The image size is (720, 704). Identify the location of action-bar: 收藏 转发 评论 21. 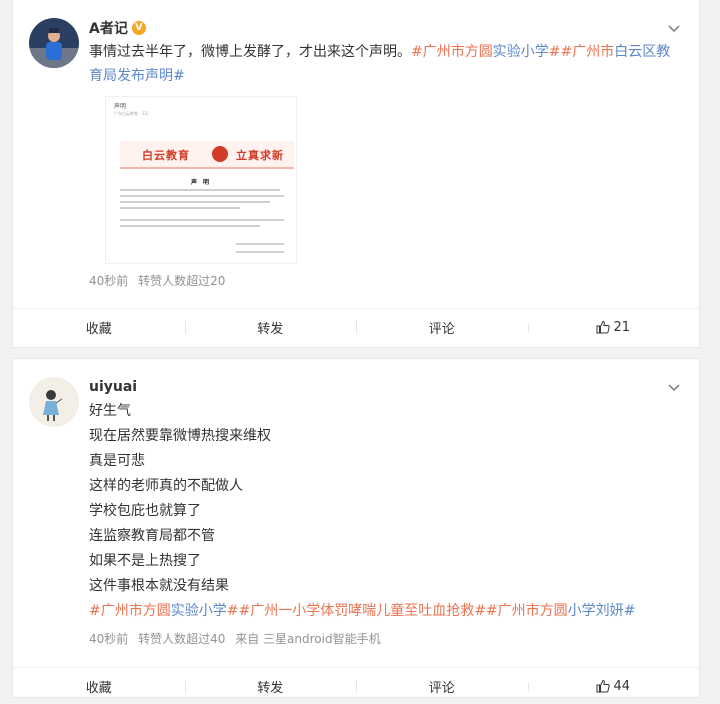
(356, 326).